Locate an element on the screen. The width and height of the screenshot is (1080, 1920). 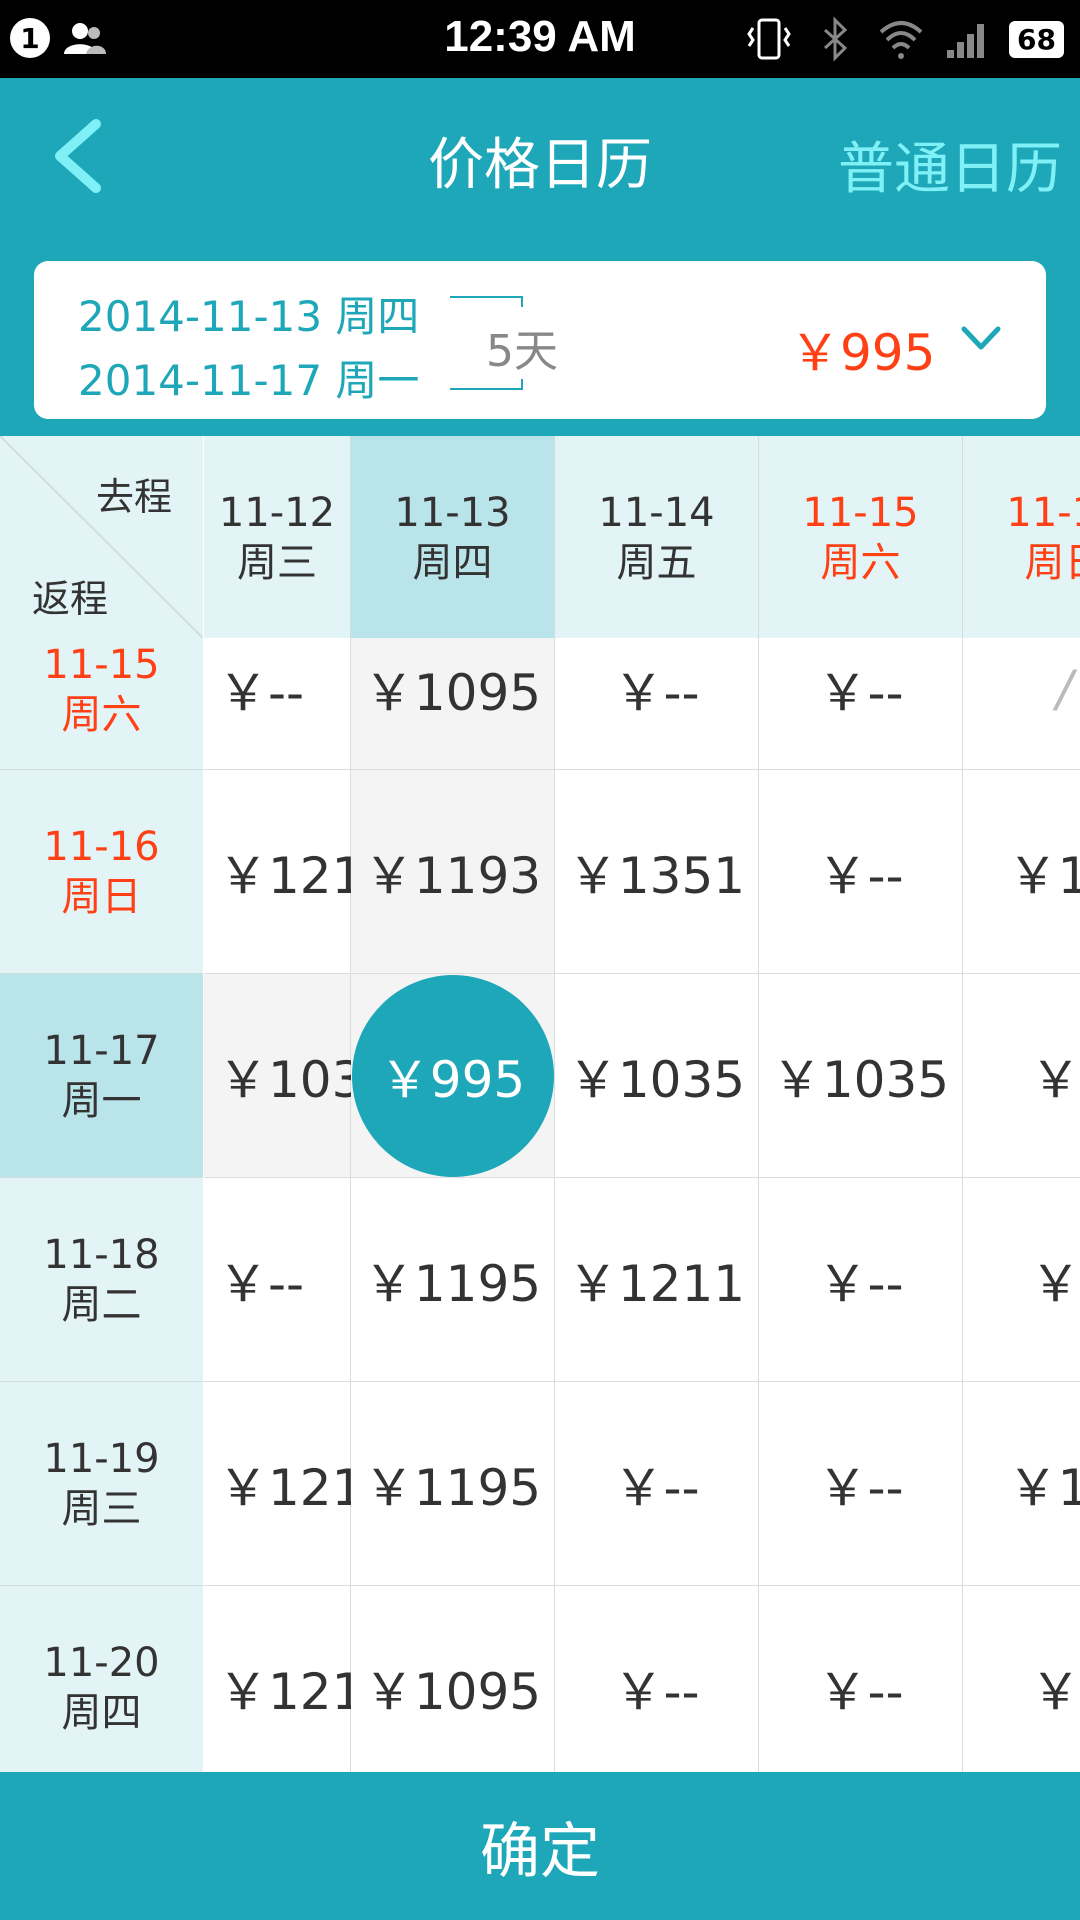
column-weekday: 周四 is located at coordinates (452, 563).